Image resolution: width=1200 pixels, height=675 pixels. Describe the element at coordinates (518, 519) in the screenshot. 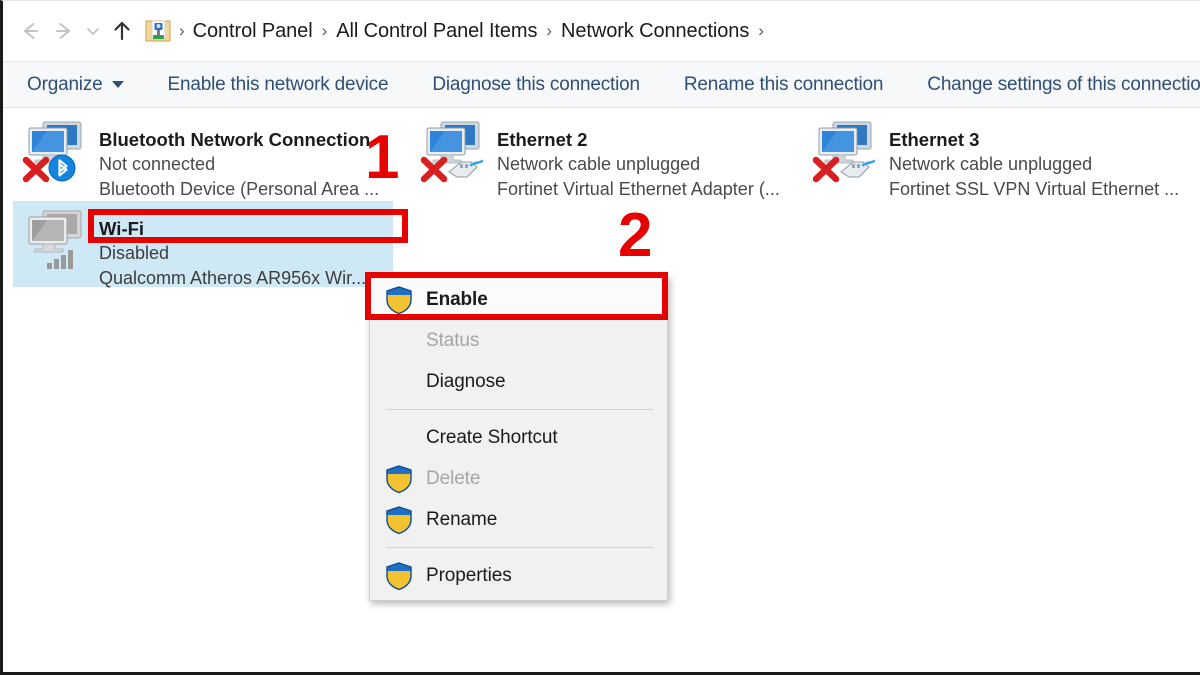

I see `menu-item-rename: Rename` at that location.